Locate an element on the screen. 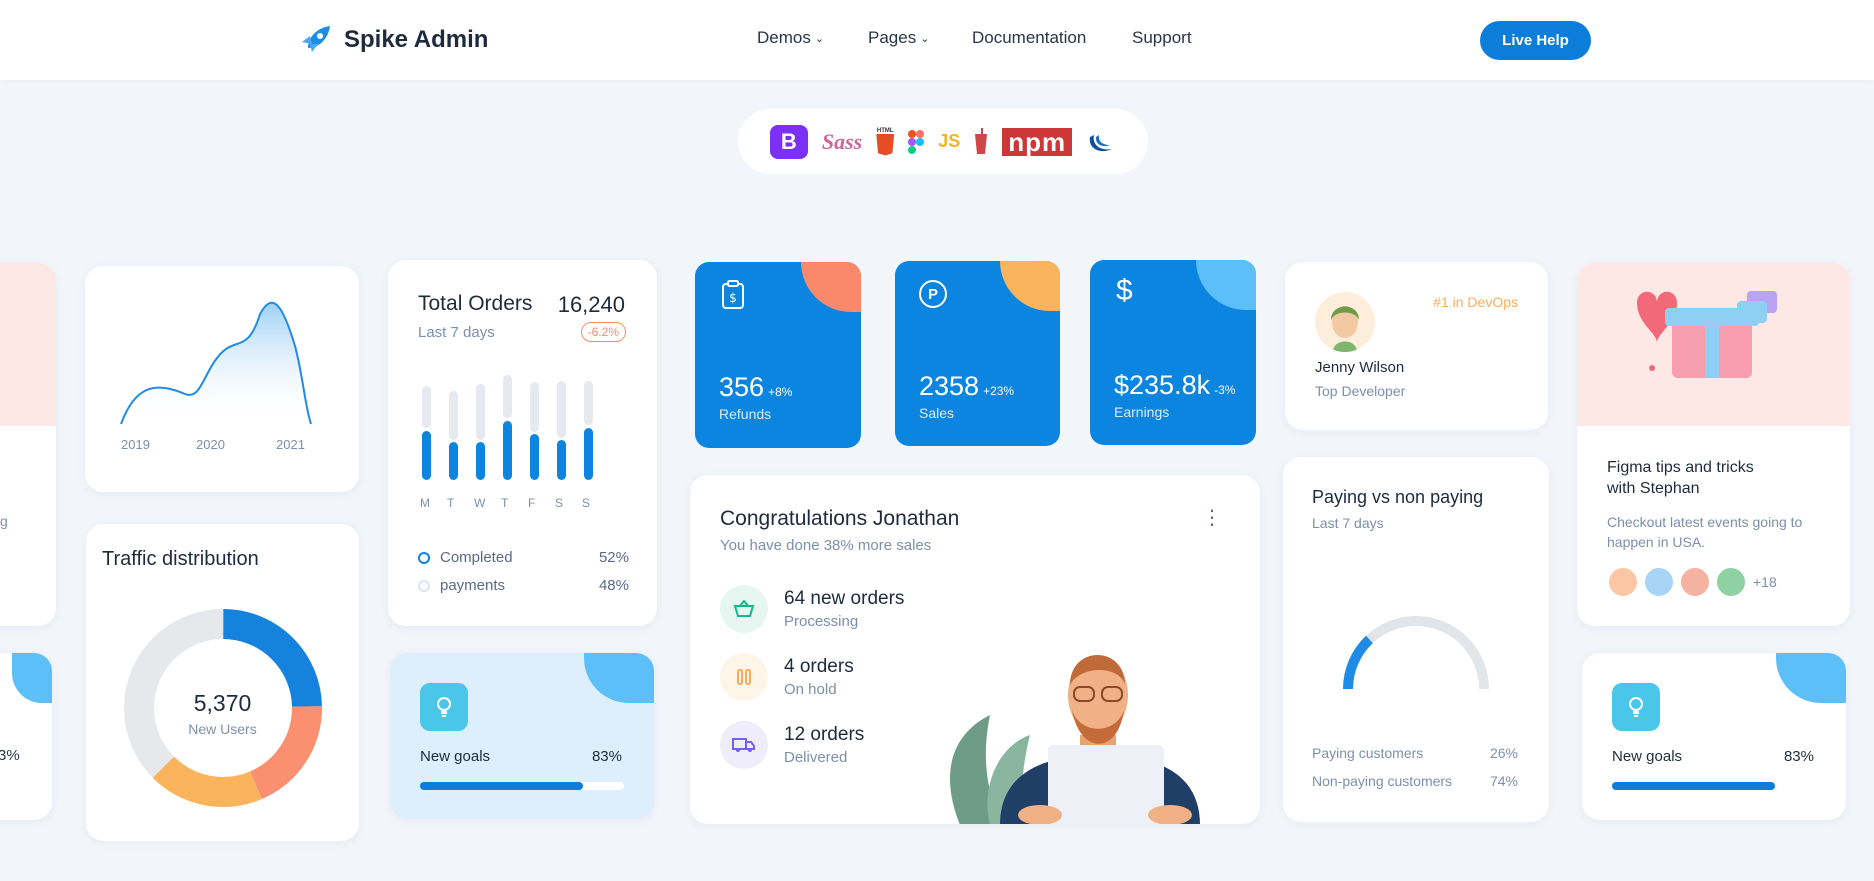  dollar-icon: $ is located at coordinates (1124, 290).